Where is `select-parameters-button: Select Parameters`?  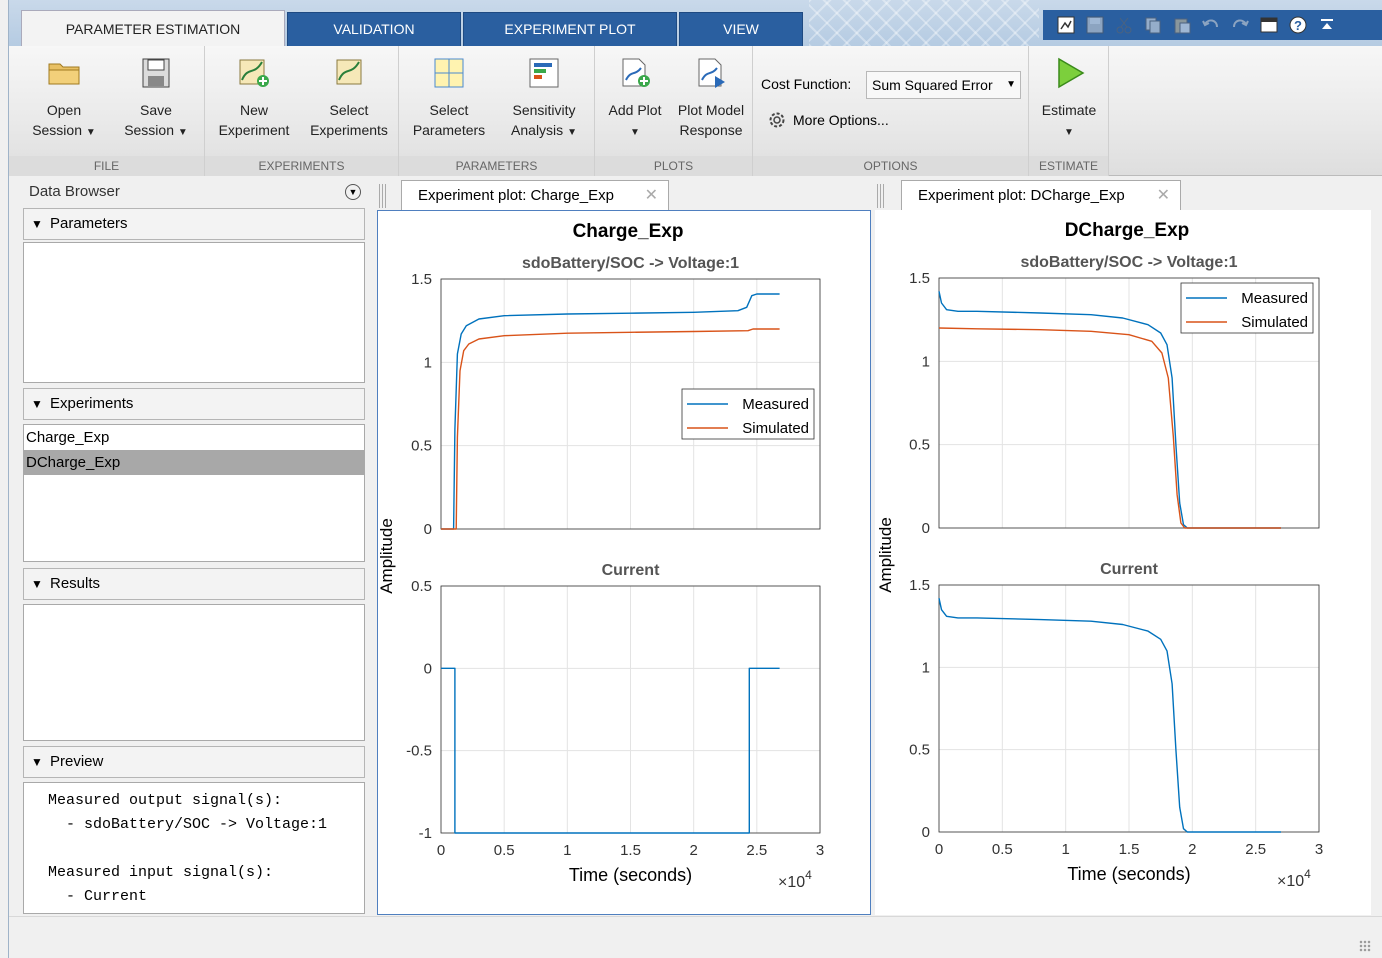 select-parameters-button: Select Parameters is located at coordinates (449, 96).